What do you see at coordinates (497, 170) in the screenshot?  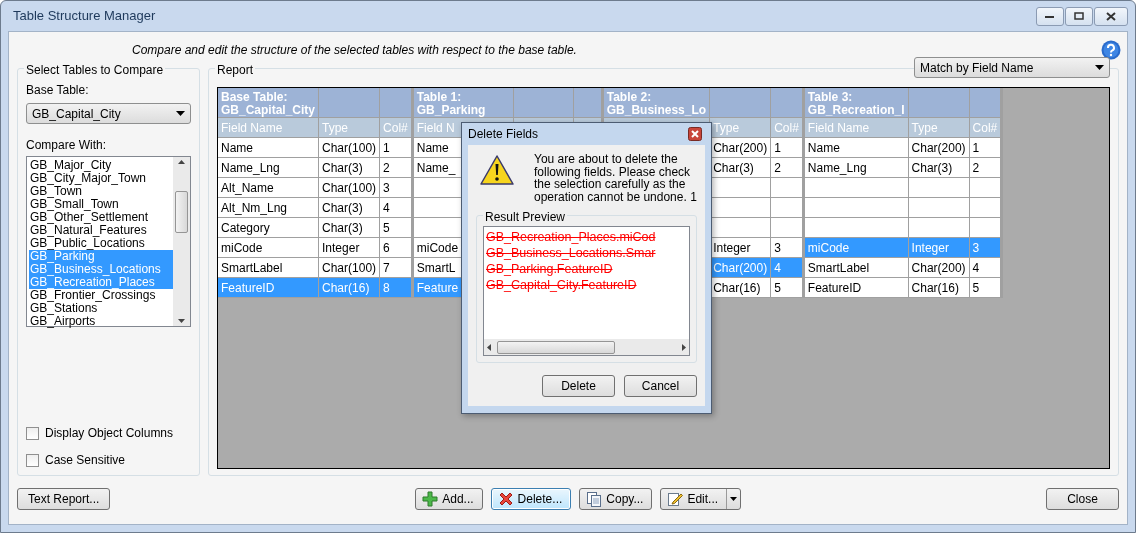 I see `warning-icon` at bounding box center [497, 170].